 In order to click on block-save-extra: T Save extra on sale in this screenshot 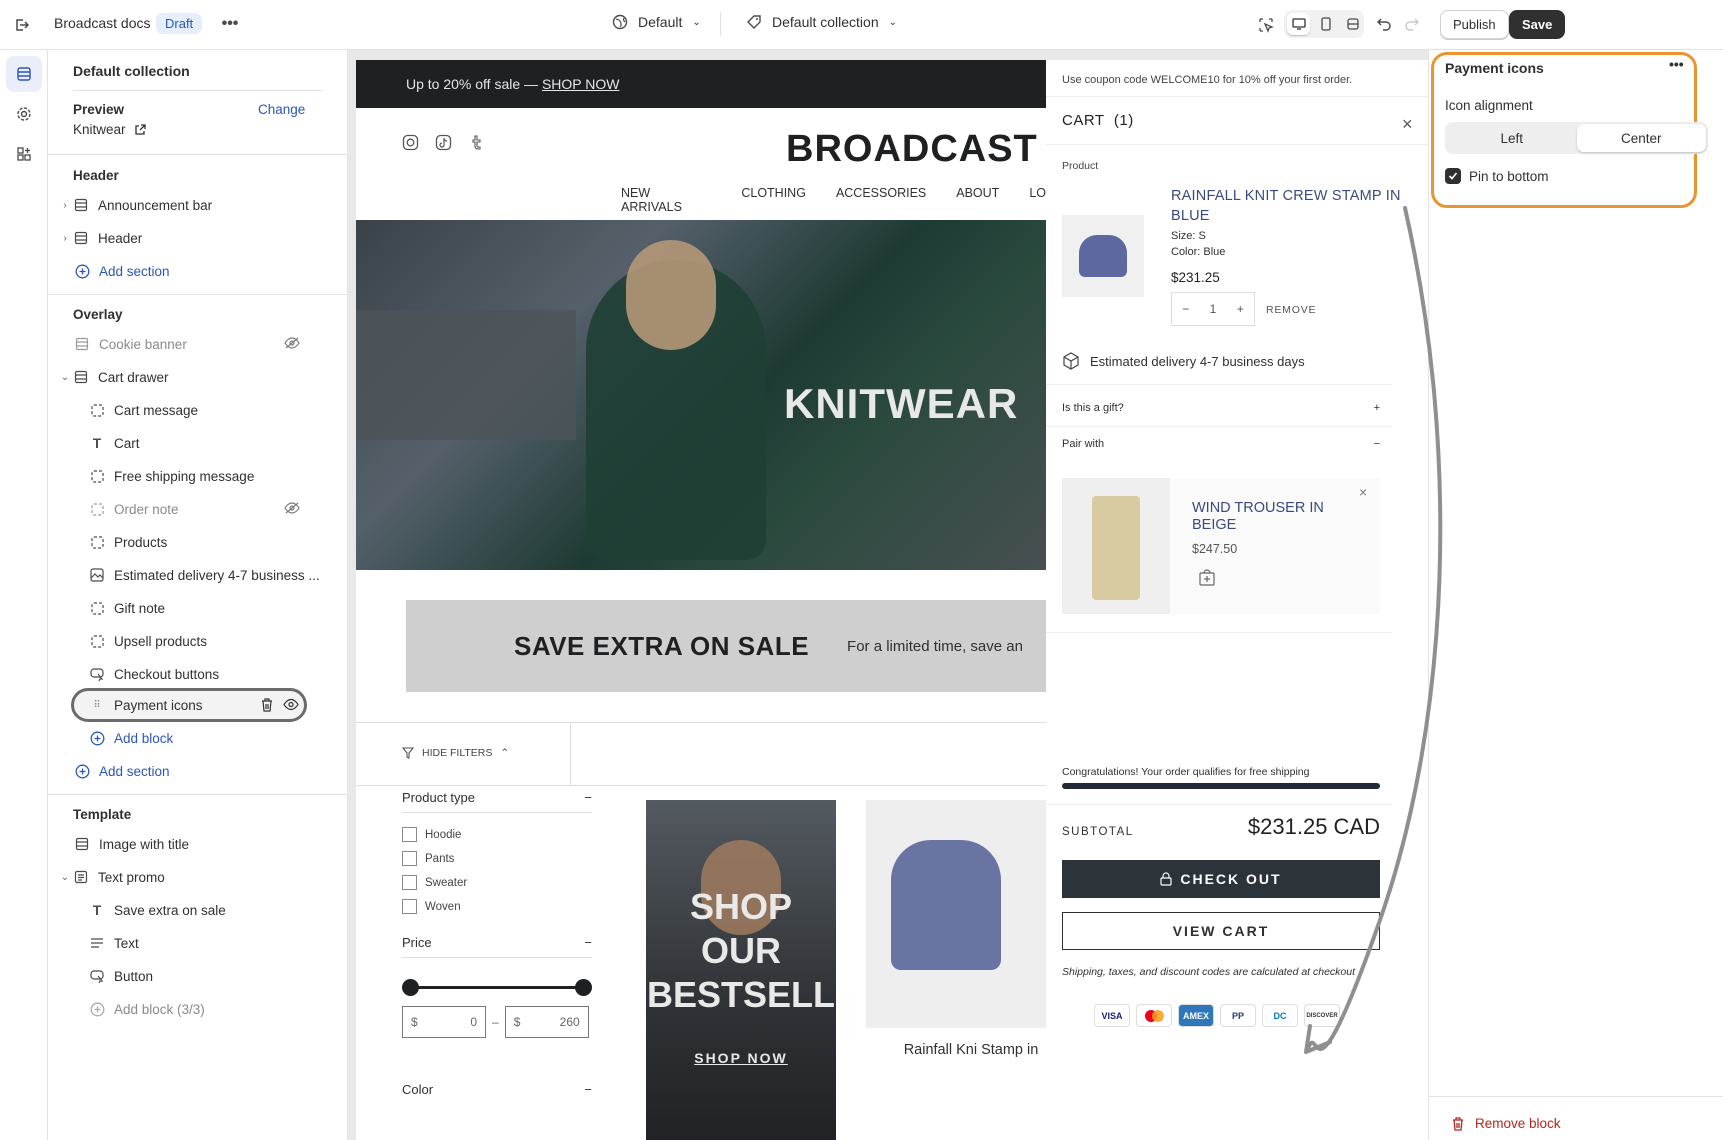, I will do `click(197, 910)`.